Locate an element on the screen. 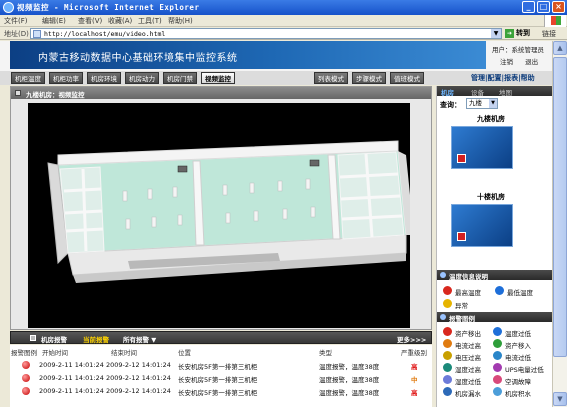 The width and height of the screenshot is (567, 407). panel-header: 九楼机房：视频监控 is located at coordinates (221, 93).